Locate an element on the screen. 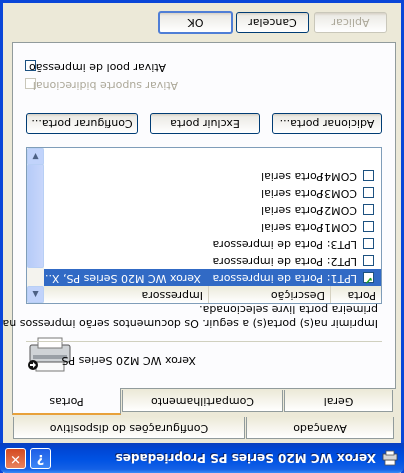 Image resolution: width=404 pixels, height=473 pixels. header-divider is located at coordinates (204, 341).